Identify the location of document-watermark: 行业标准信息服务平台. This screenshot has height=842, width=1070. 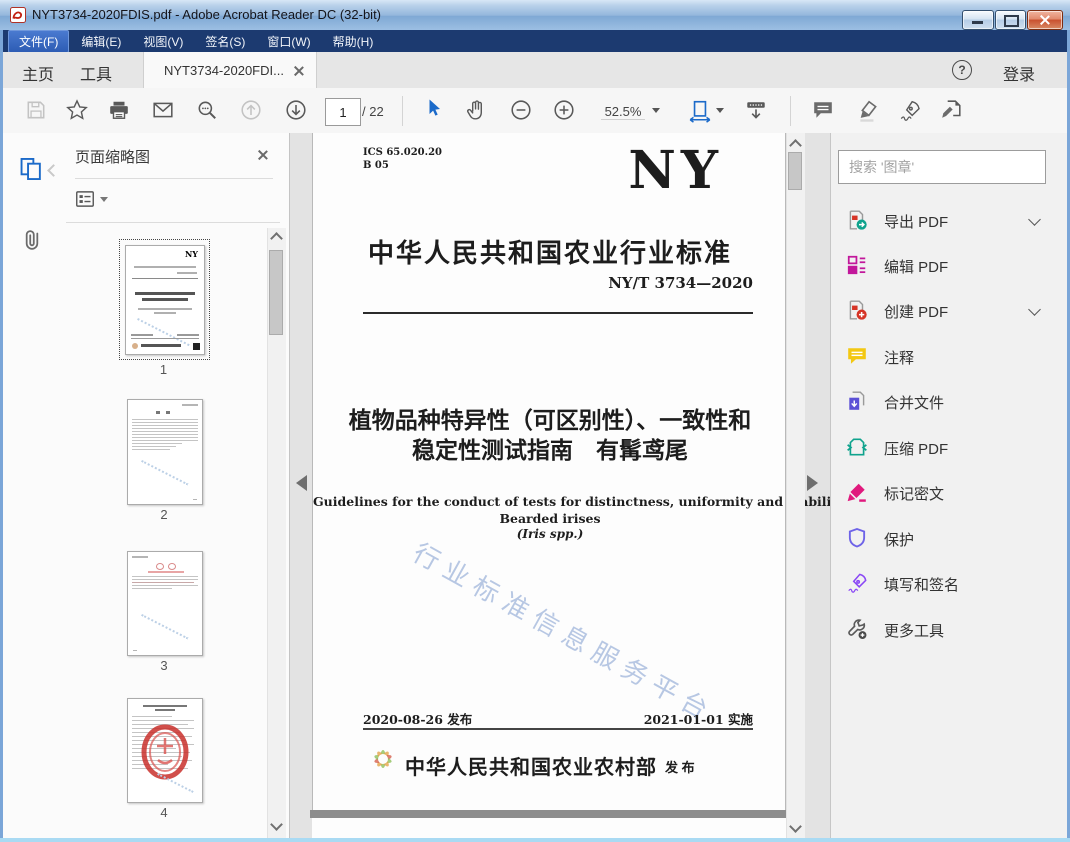
(563, 634).